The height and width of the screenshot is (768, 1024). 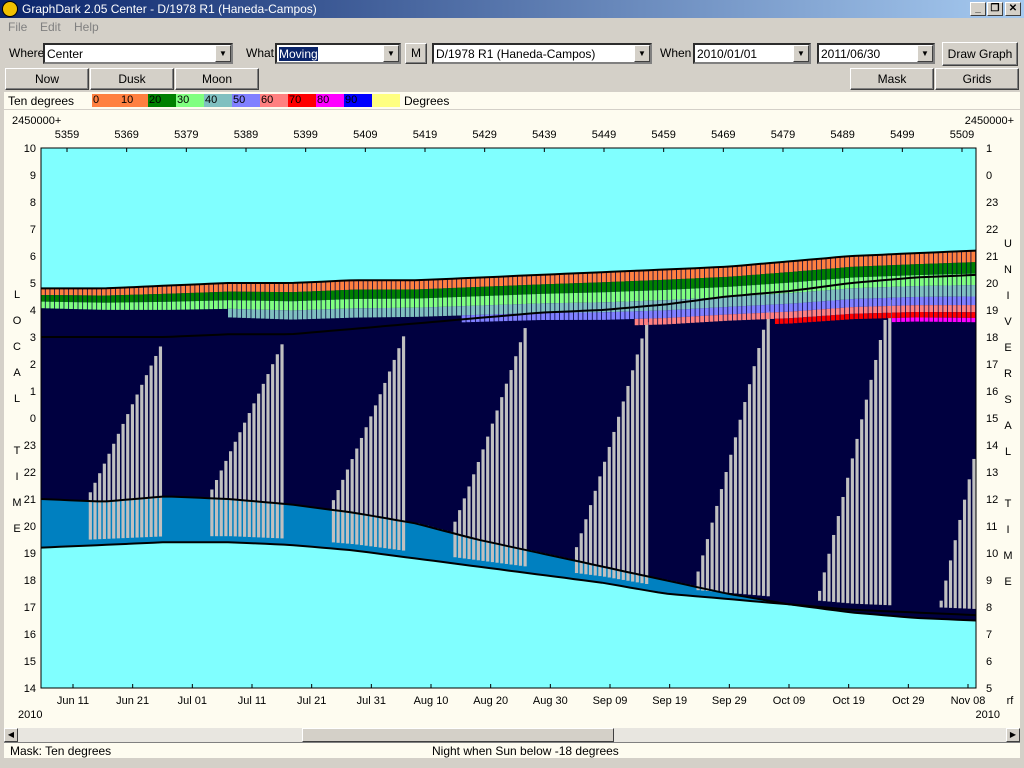 What do you see at coordinates (1008, 452) in the screenshot?
I see `right-axis-letter: L` at bounding box center [1008, 452].